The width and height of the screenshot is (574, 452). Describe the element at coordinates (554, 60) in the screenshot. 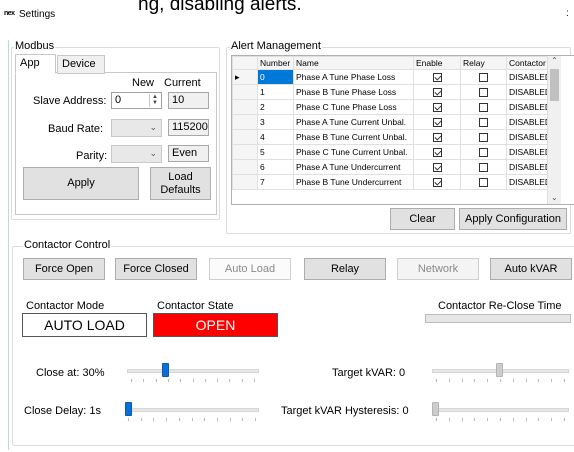

I see `scroll-up-icon: ⌃` at that location.